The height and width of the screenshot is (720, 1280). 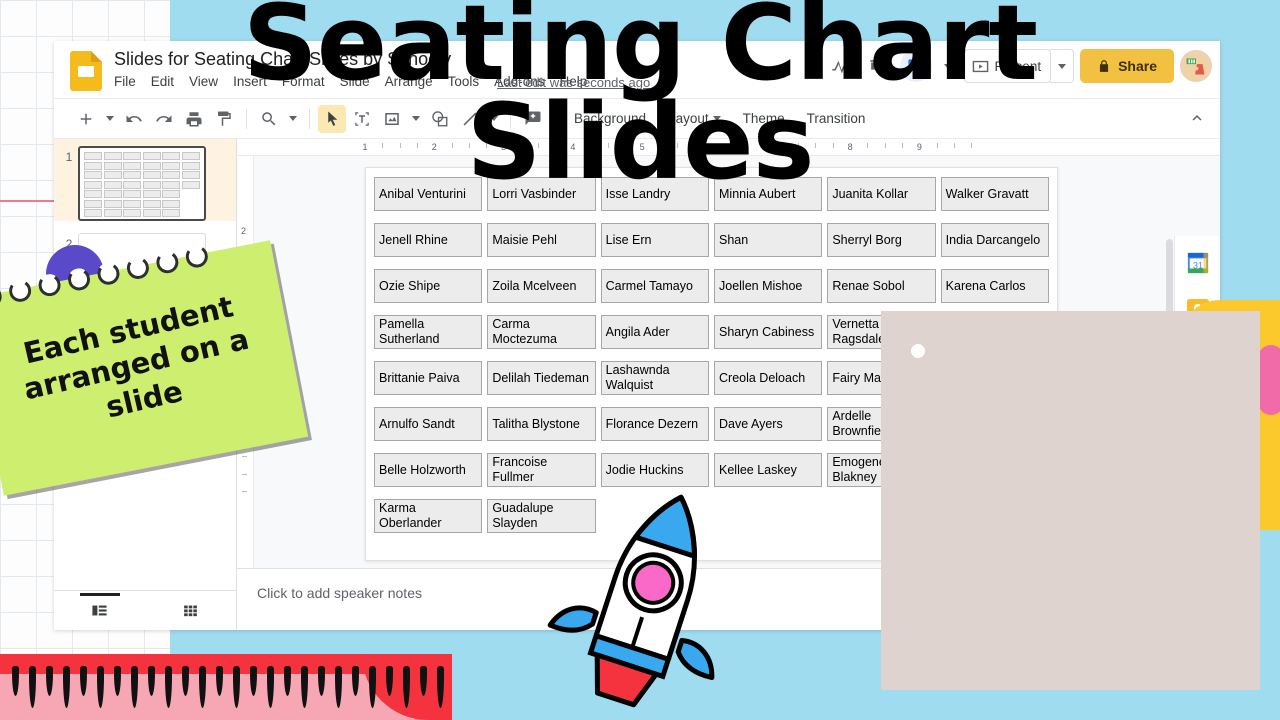 I want to click on ruler-number: 2, so click(x=434, y=147).